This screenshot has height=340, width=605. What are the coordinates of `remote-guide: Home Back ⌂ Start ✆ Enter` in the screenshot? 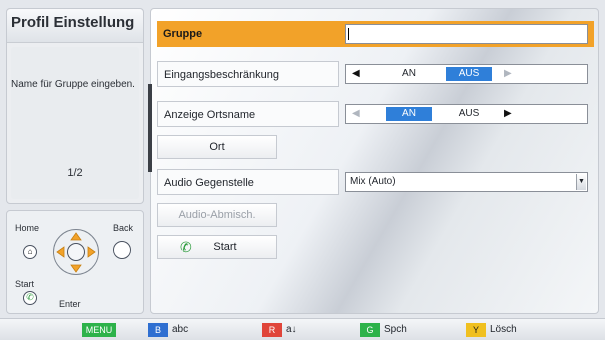 It's located at (75, 262).